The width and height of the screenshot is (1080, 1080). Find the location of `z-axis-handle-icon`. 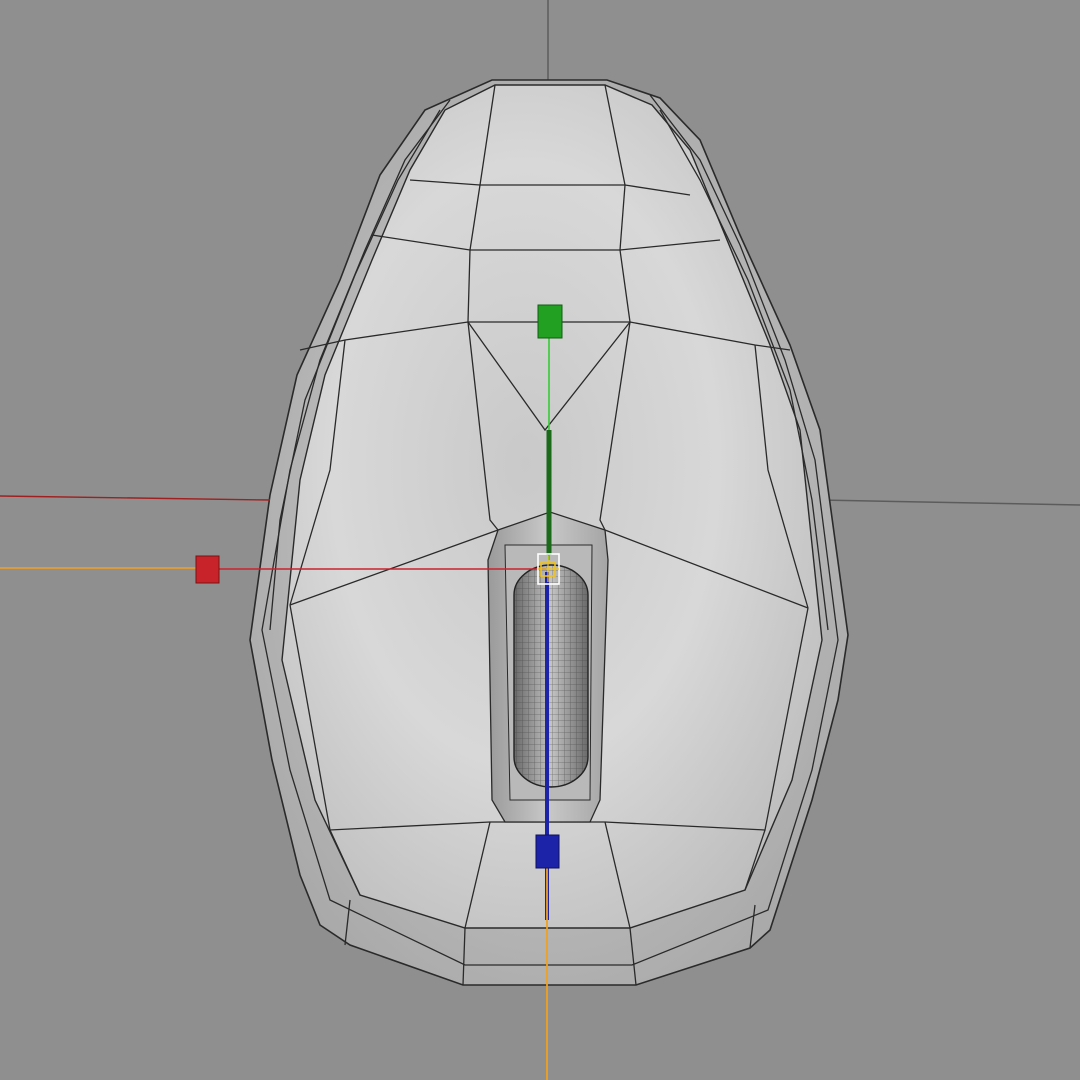

z-axis-handle-icon is located at coordinates (547, 851).